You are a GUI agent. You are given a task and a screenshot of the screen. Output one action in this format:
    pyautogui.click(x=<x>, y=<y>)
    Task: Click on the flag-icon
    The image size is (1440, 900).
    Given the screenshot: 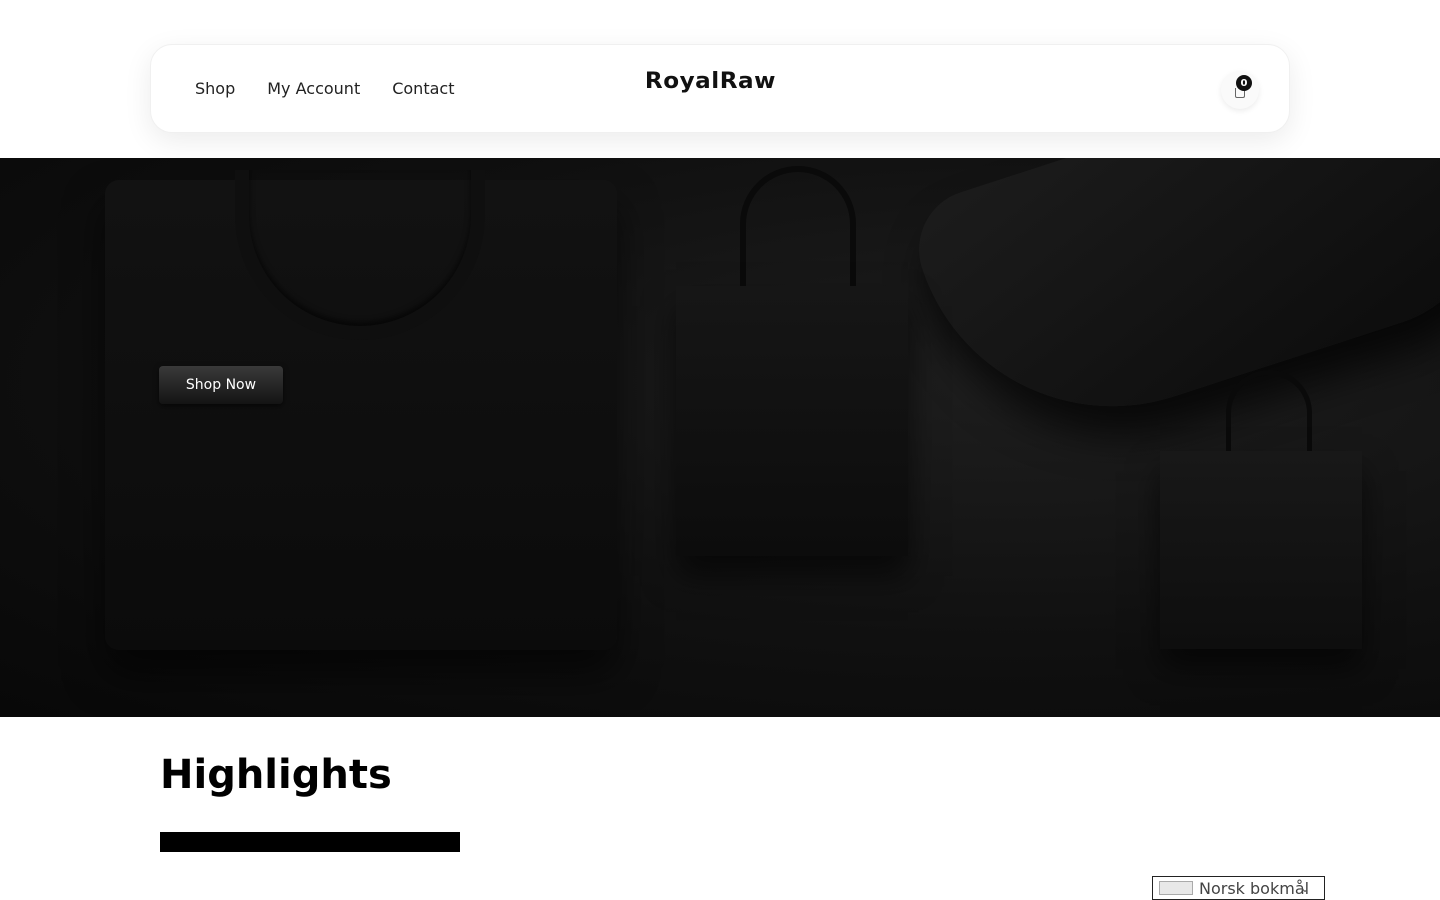 What is the action you would take?
    pyautogui.click(x=1176, y=888)
    